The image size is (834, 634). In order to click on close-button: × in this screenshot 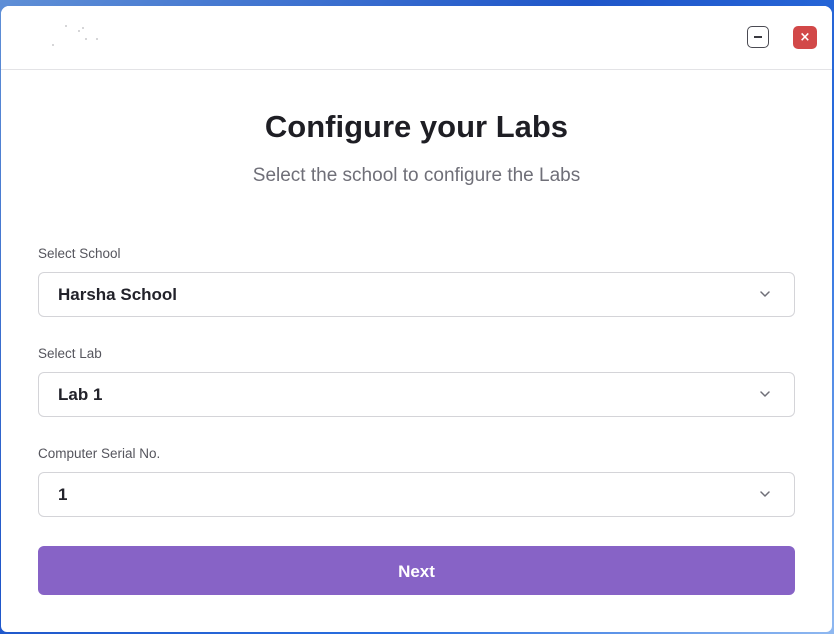, I will do `click(805, 37)`.